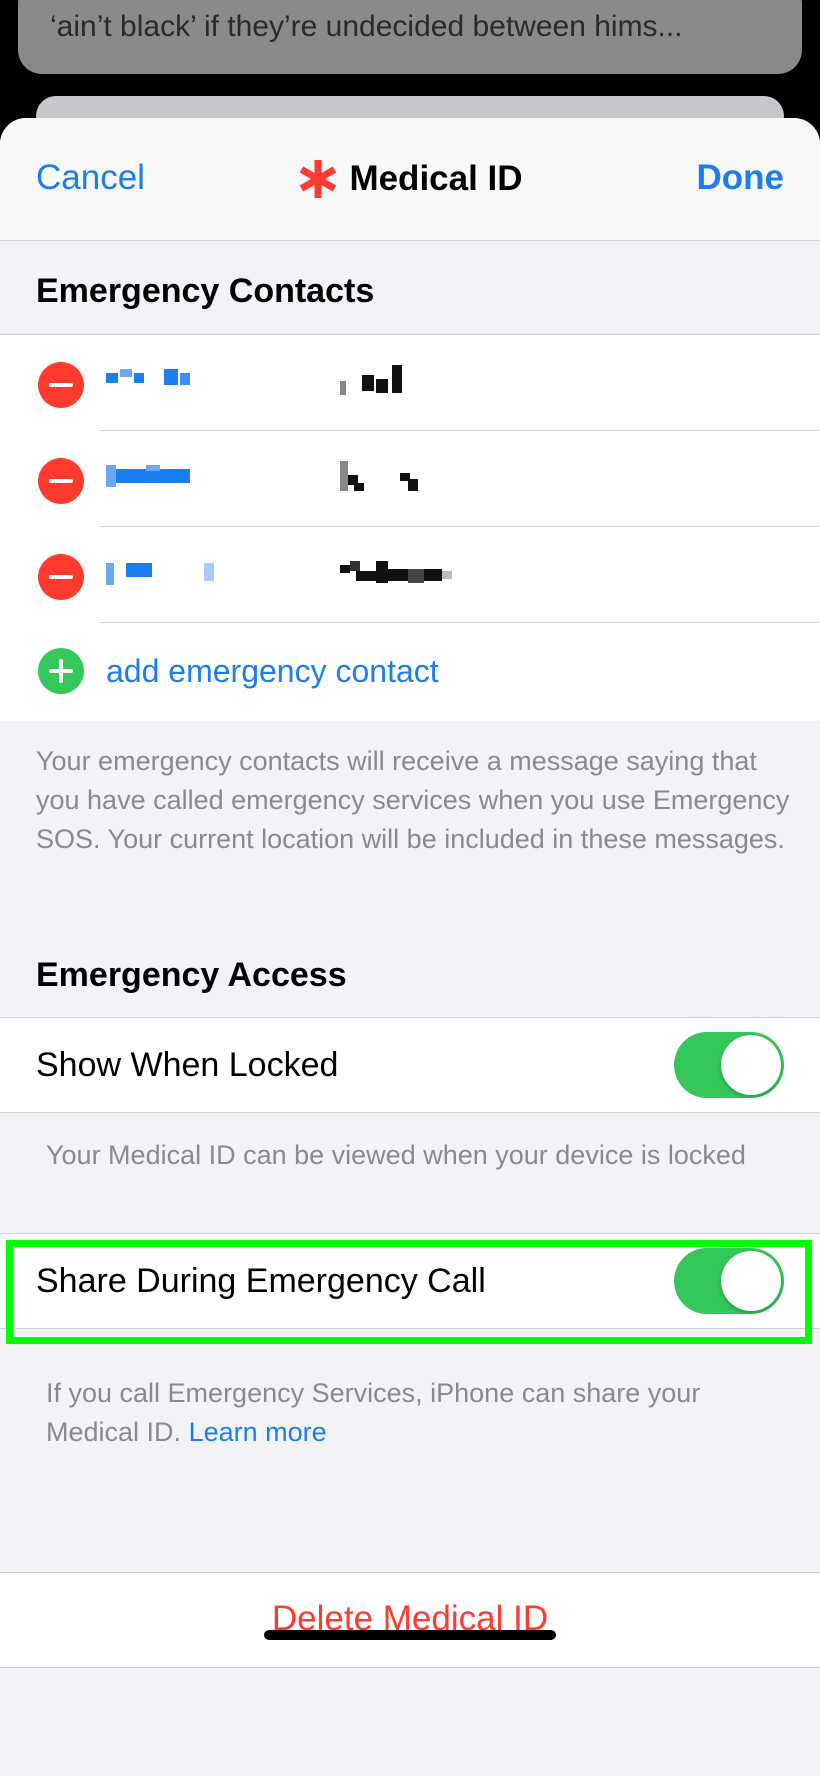 The image size is (820, 1776). I want to click on done-button: Done, so click(741, 178).